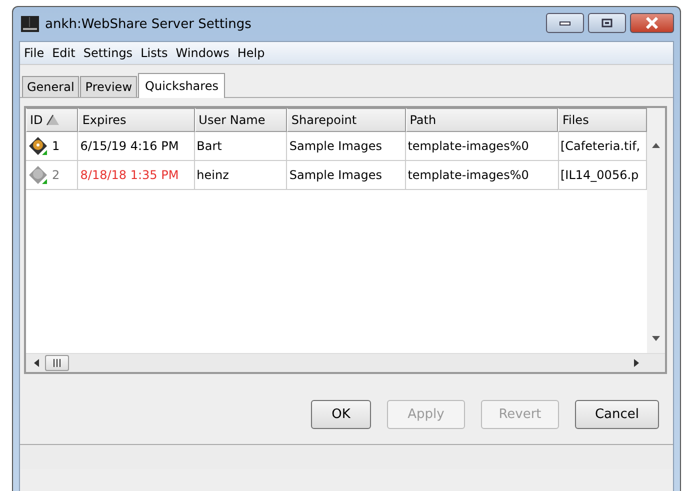 The width and height of the screenshot is (691, 491). I want to click on table-cell: 2, so click(56, 175).